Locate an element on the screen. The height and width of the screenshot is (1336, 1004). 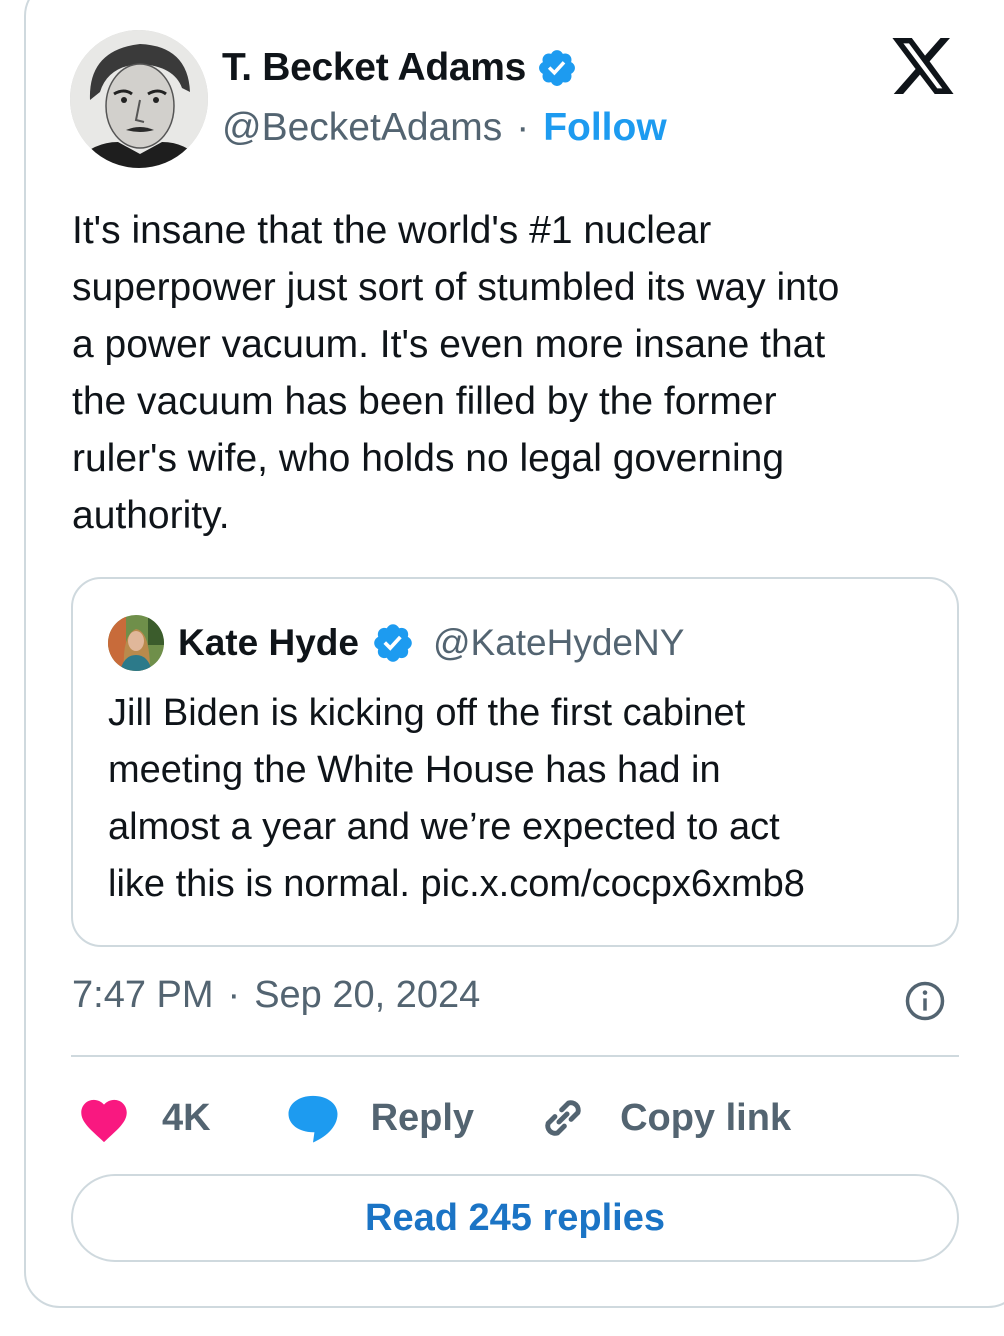
reply-button: Reply is located at coordinates (379, 1118).